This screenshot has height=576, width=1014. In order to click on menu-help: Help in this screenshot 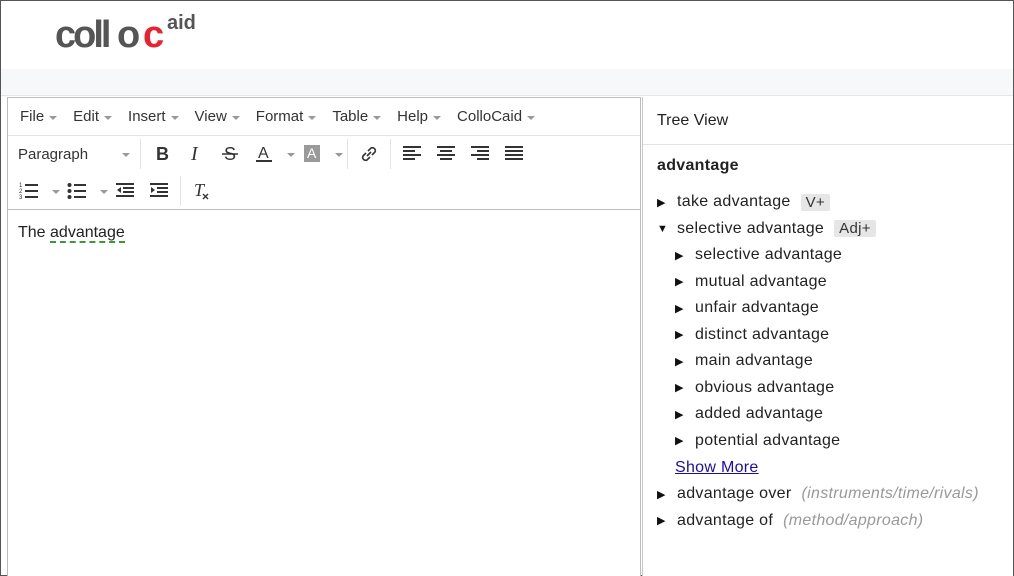, I will do `click(419, 116)`.